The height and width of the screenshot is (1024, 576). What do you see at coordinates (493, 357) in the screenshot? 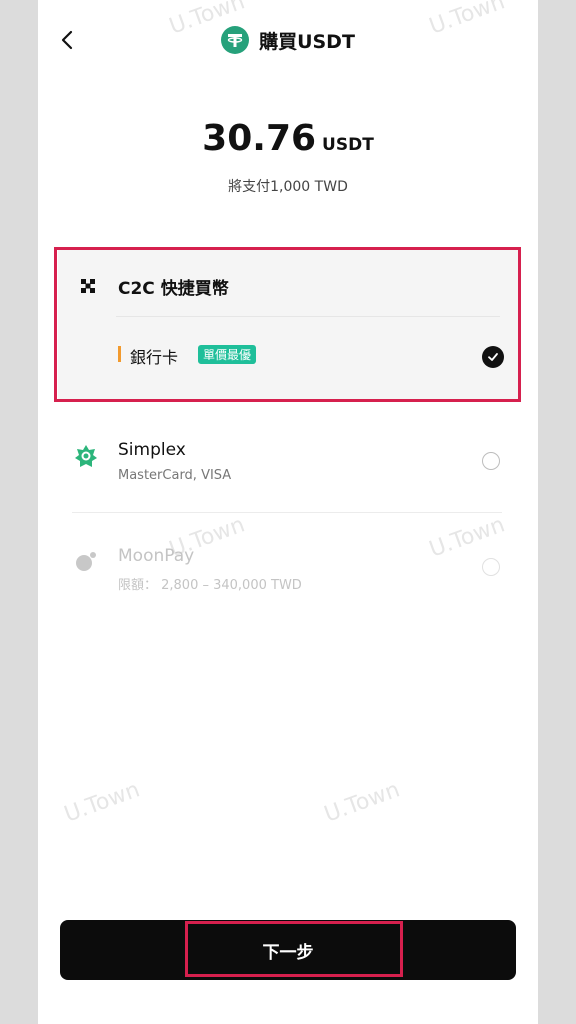
I see `checkmark-icon` at bounding box center [493, 357].